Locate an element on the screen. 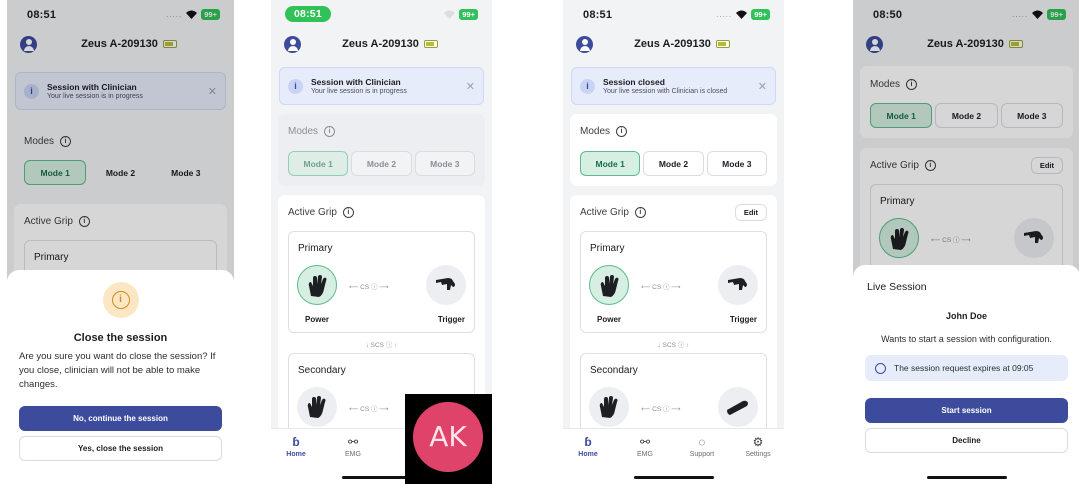  support-icon: ◌ is located at coordinates (702, 442).